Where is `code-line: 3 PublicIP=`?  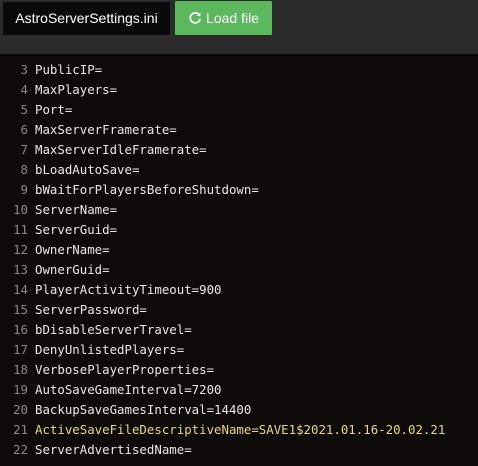 code-line: 3 PublicIP= is located at coordinates (239, 70).